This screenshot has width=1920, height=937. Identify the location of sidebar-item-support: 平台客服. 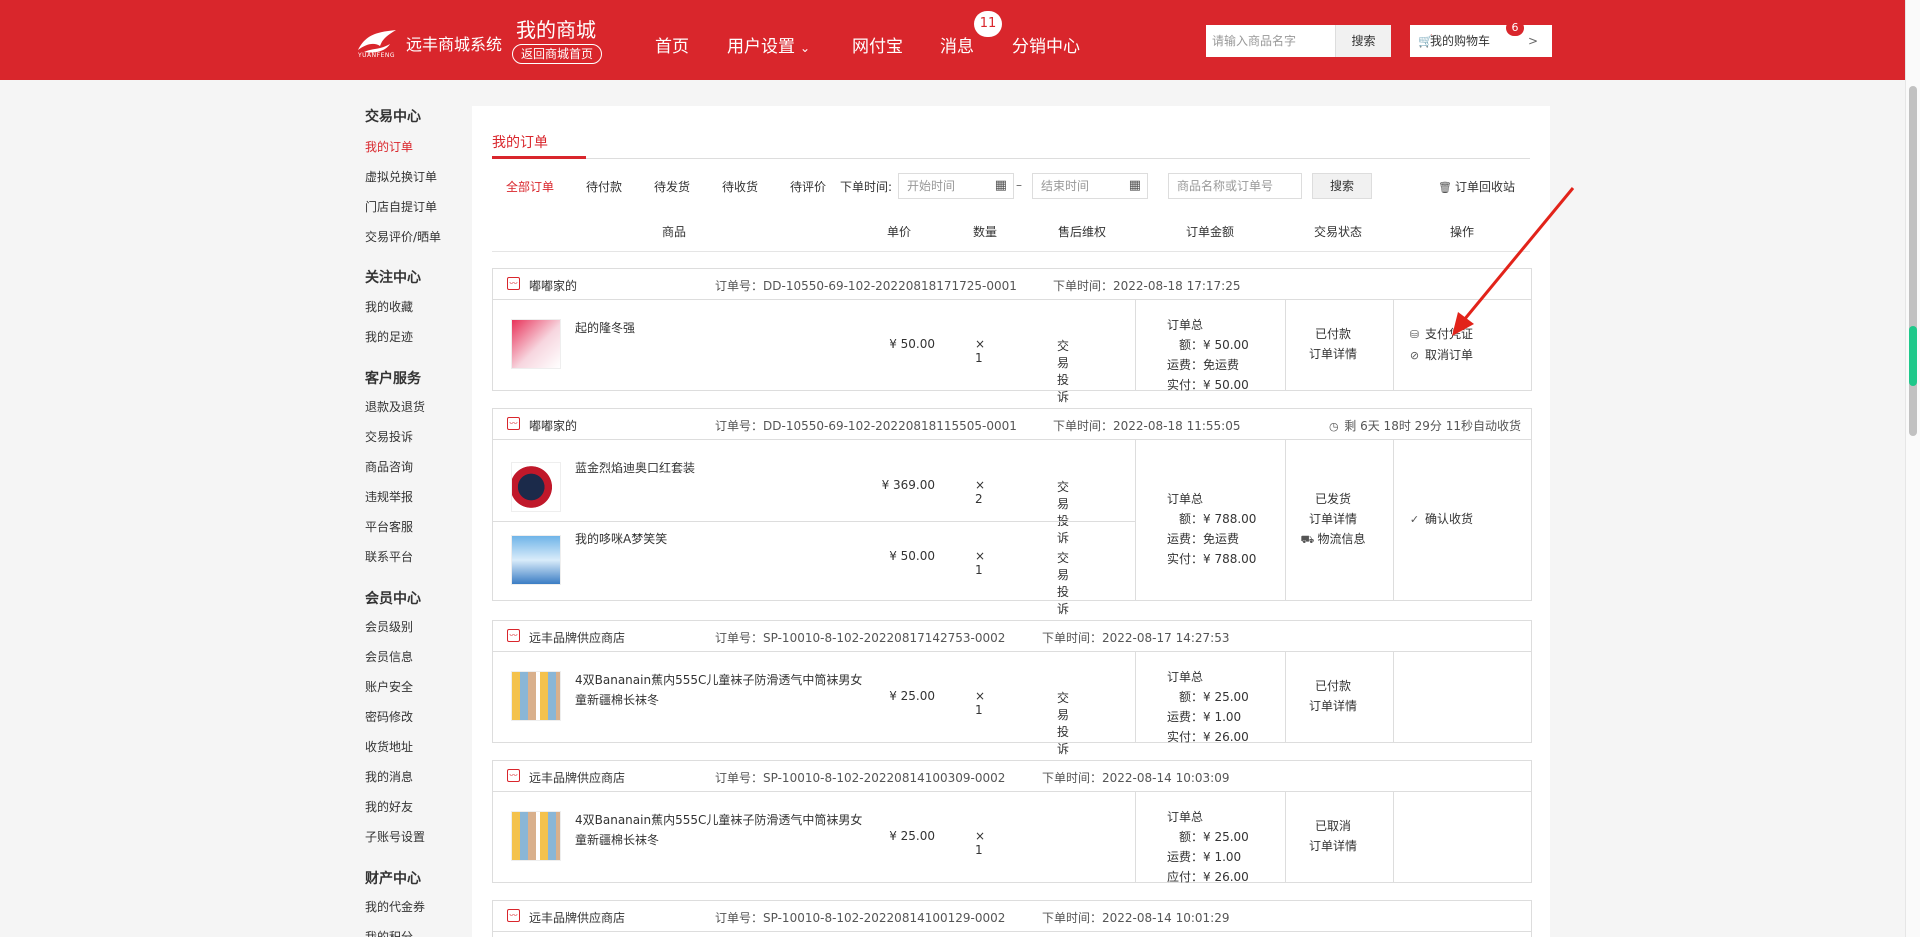
(389, 526).